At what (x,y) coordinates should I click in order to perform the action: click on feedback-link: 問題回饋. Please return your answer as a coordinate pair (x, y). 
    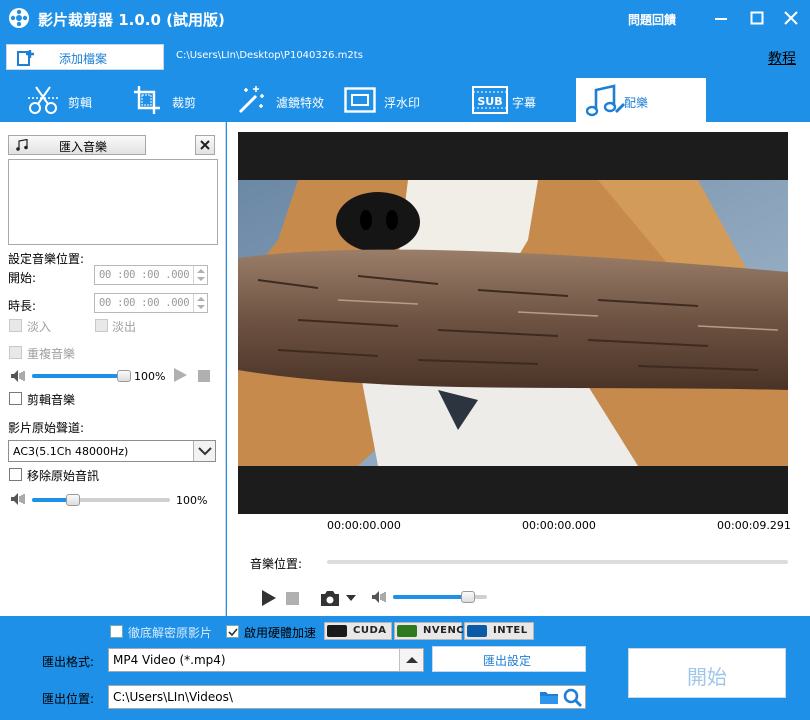
    Looking at the image, I should click on (652, 19).